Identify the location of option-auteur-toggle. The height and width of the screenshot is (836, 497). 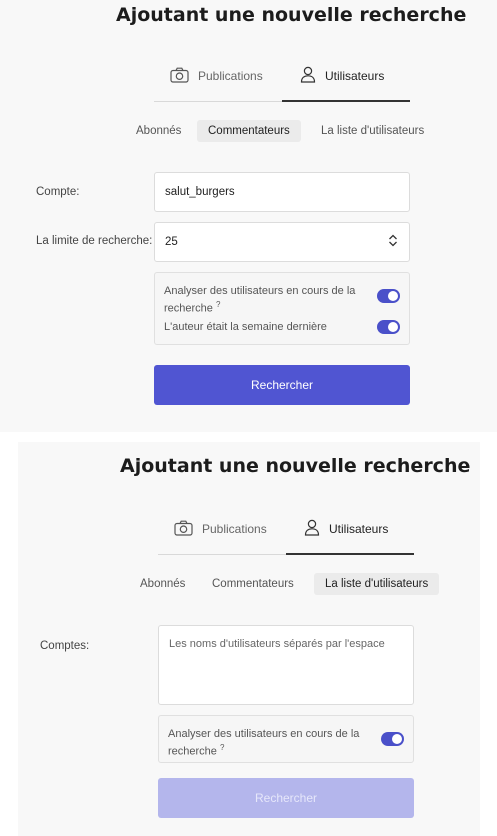
(388, 327).